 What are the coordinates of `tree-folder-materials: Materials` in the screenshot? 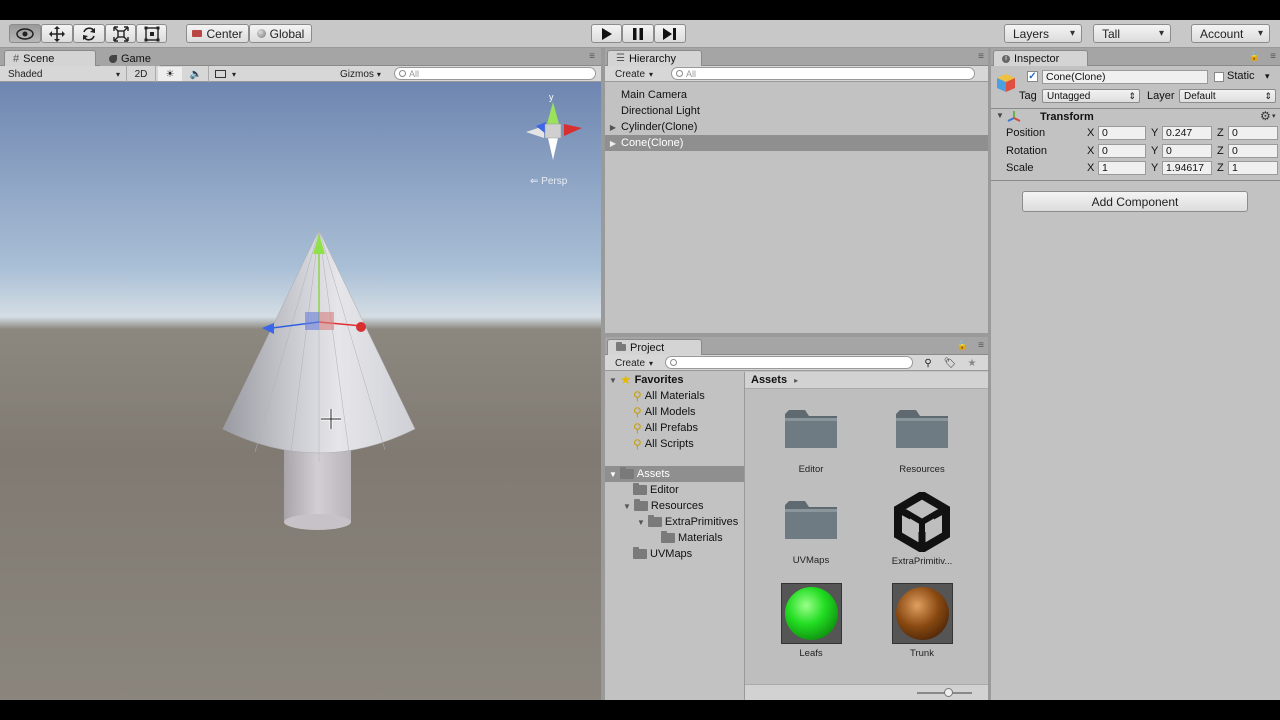 It's located at (692, 538).